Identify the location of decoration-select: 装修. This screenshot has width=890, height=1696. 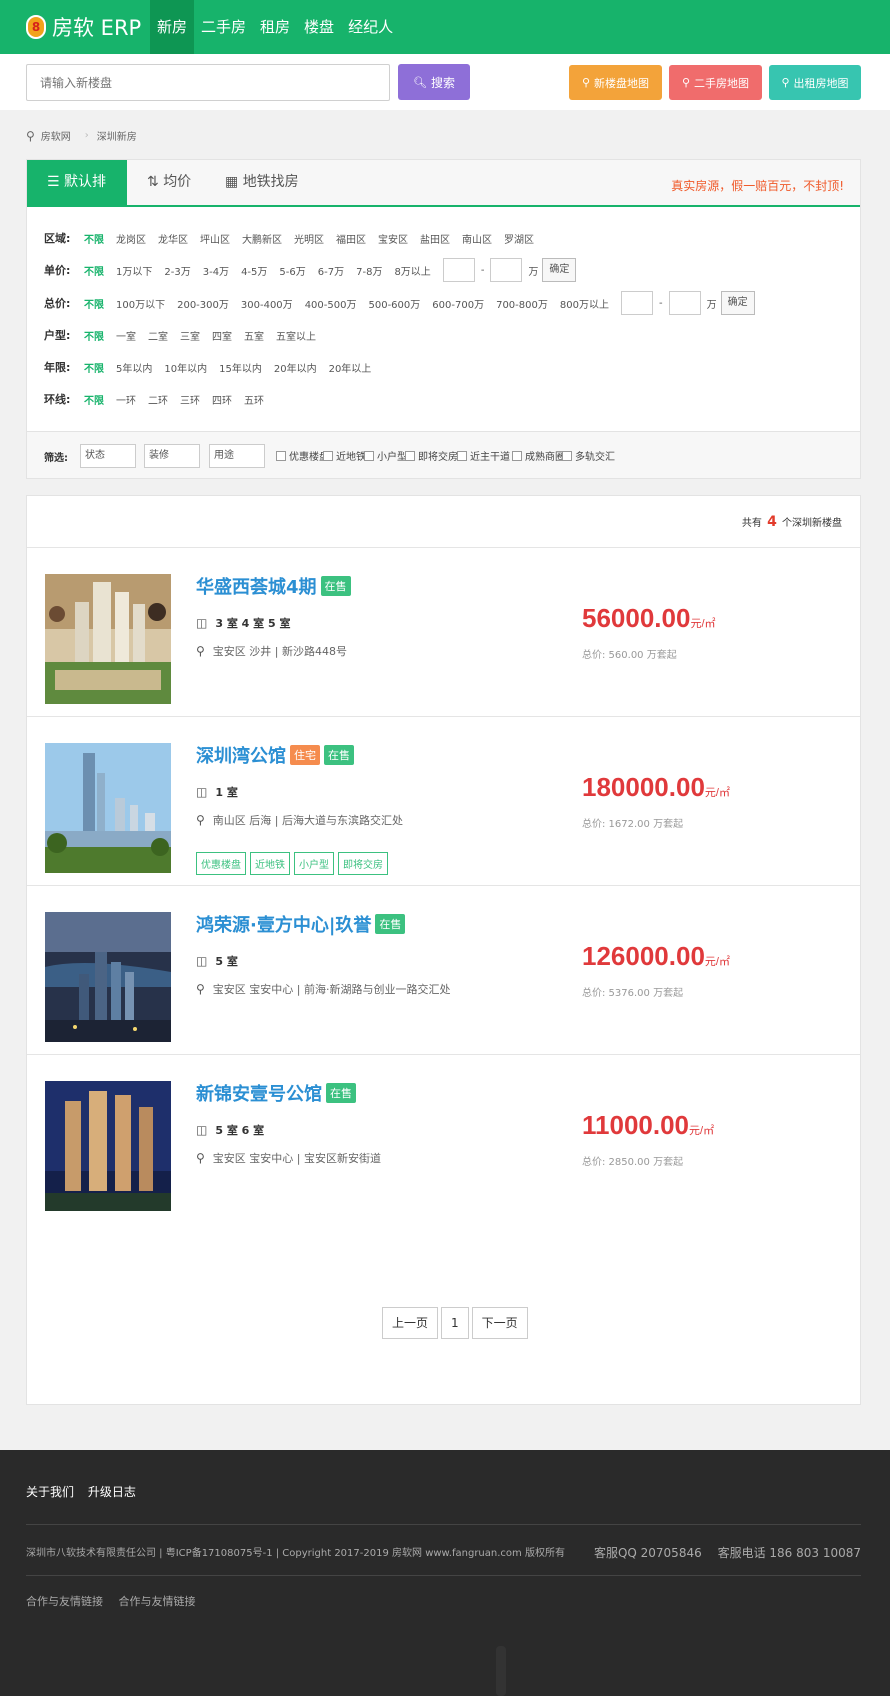
(172, 456).